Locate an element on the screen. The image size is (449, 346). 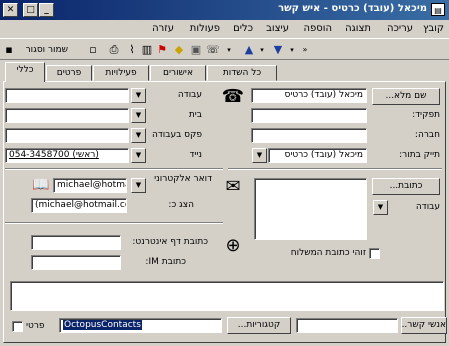
title-bar: ✕ □ _ מיכאל (עובד) כרטיס - איש קשר ▤ is located at coordinates (224, 10).